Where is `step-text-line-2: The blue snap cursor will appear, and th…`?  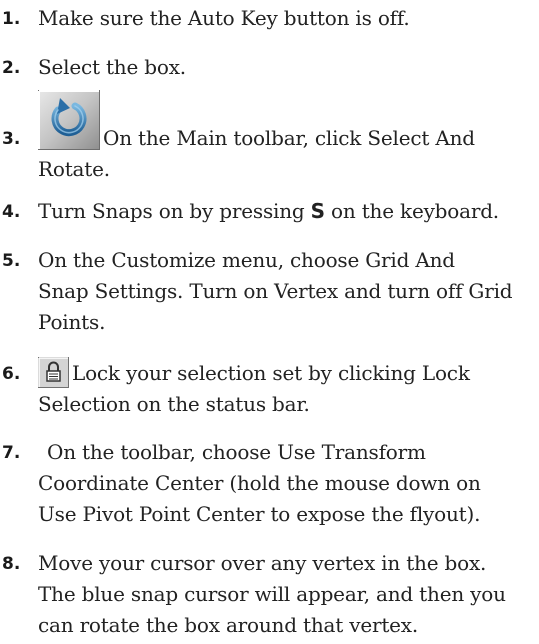 step-text-line-2: The blue snap cursor will appear, and th… is located at coordinates (272, 594).